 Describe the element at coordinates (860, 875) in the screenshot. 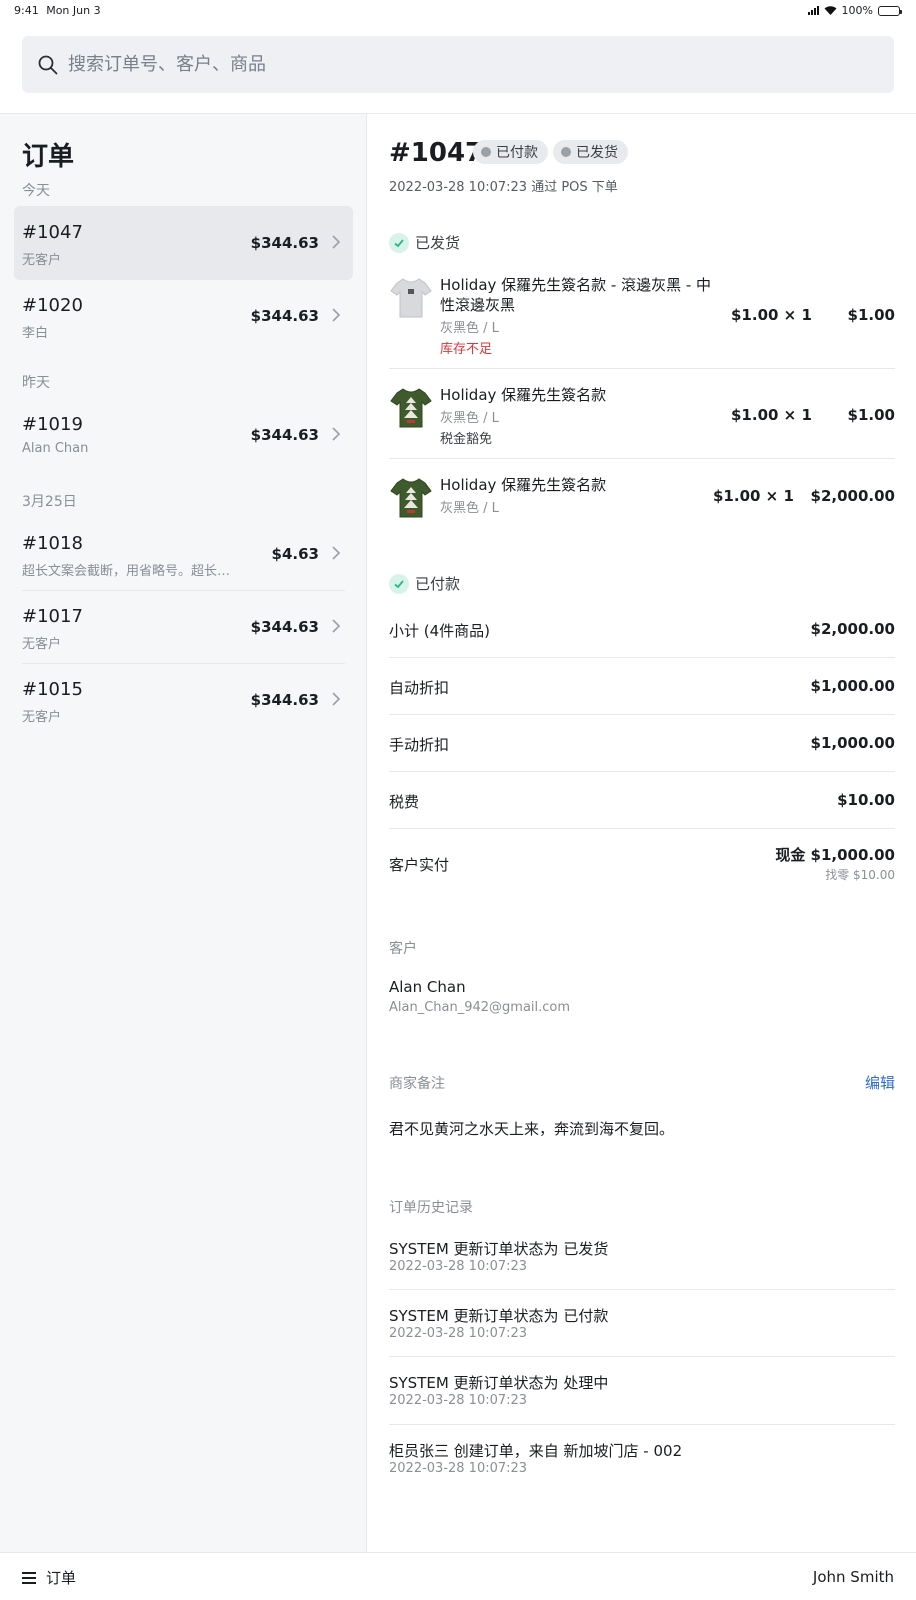

I see `change-amount: 找零 $10.00` at that location.